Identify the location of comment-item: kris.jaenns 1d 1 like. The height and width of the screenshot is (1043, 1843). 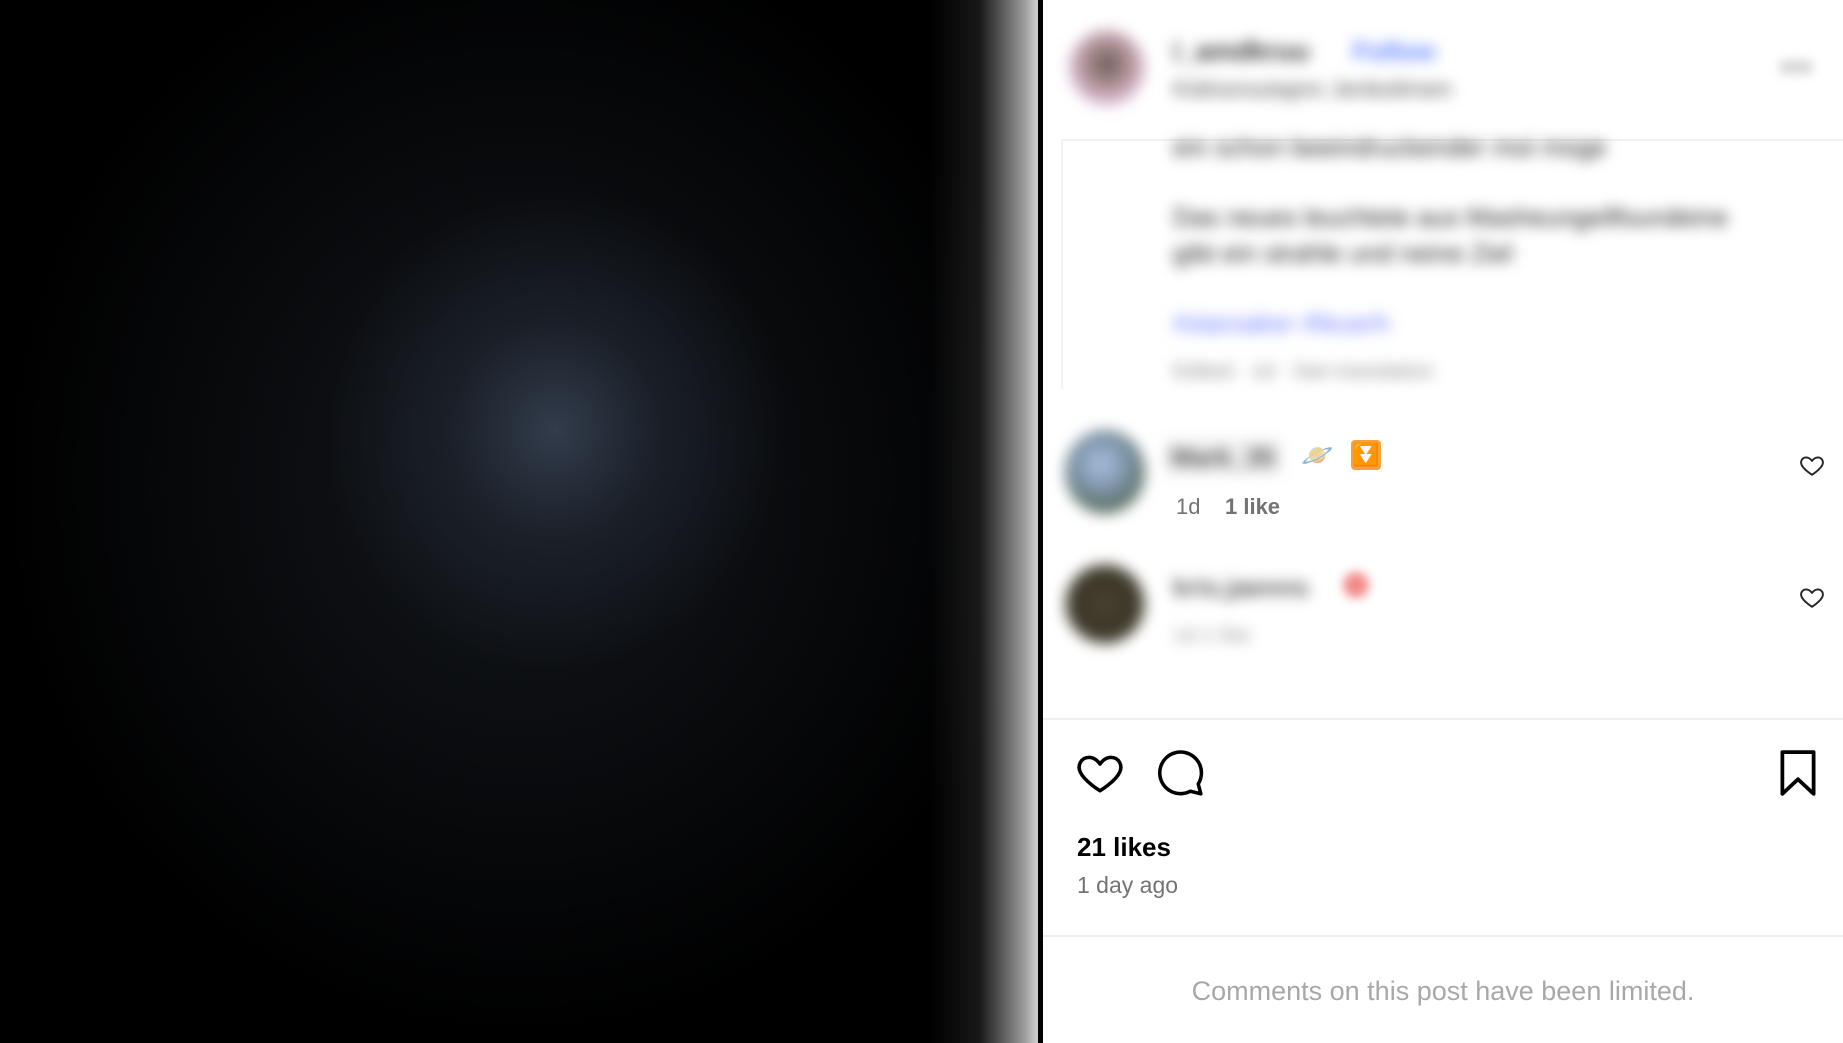
(1443, 613).